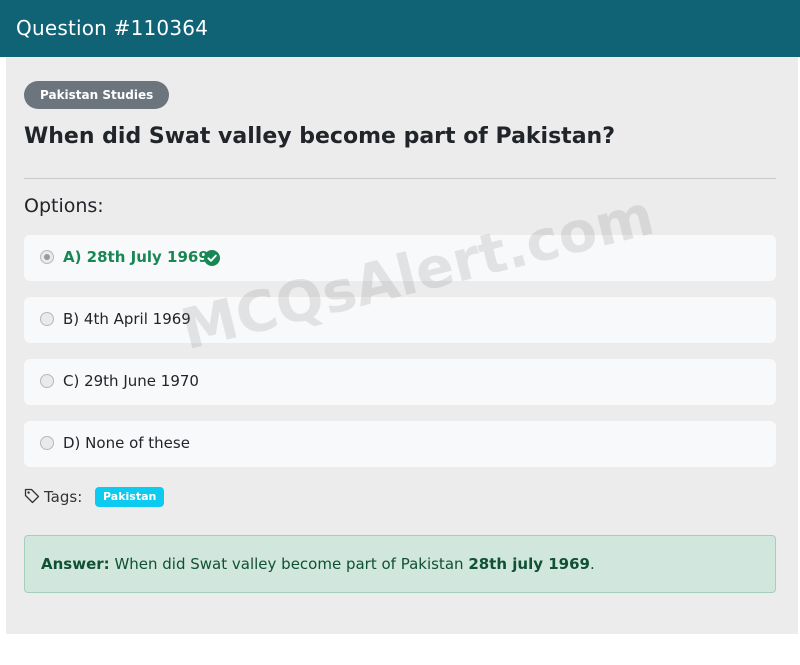  Describe the element at coordinates (126, 443) in the screenshot. I see `option-d-label: D) None of these` at that location.